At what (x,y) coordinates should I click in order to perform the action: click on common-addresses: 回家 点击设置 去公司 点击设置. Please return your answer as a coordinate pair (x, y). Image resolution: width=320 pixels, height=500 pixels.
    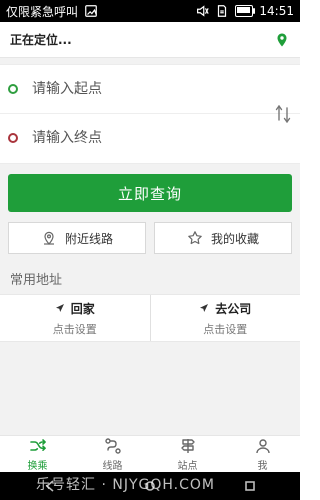
    Looking at the image, I should click on (150, 318).